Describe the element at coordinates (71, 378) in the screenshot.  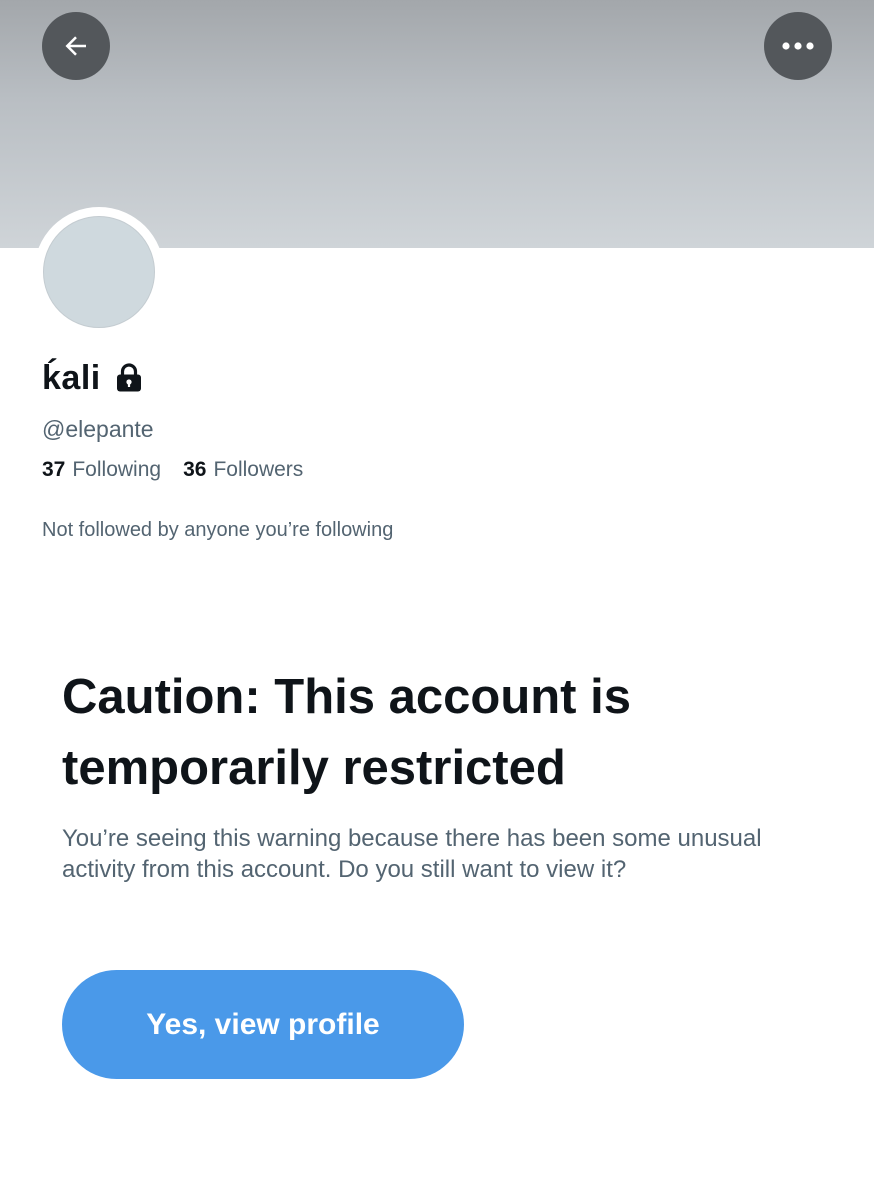
I see `display-name: ḱali` at that location.